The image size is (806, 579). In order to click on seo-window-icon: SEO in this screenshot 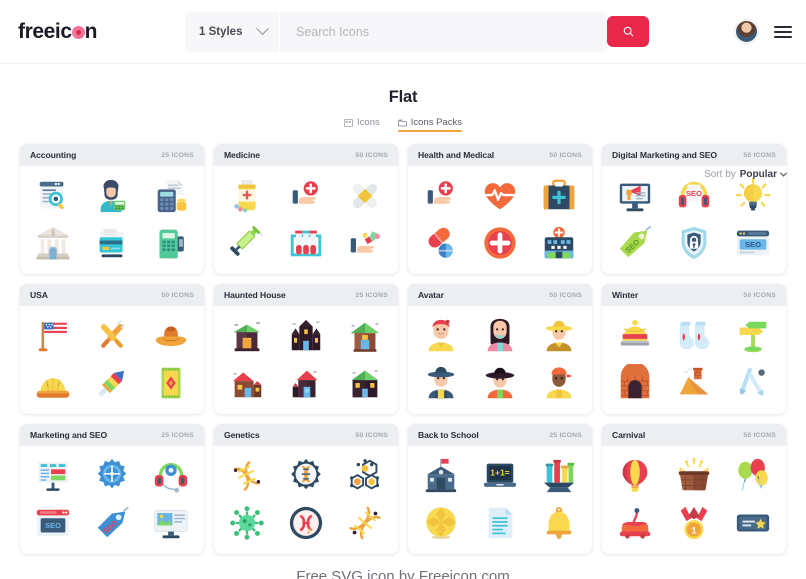, I will do `click(53, 523)`.